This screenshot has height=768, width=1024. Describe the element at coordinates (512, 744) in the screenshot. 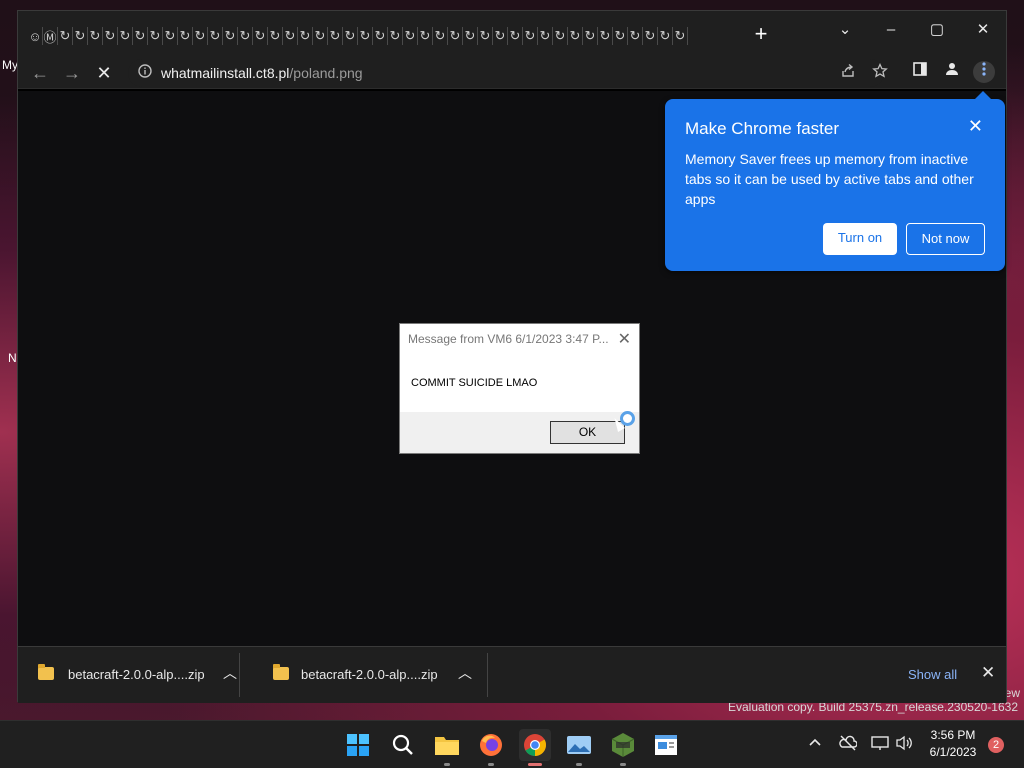

I see `taskbar: 3:56 PM 6/1/2023 2` at that location.